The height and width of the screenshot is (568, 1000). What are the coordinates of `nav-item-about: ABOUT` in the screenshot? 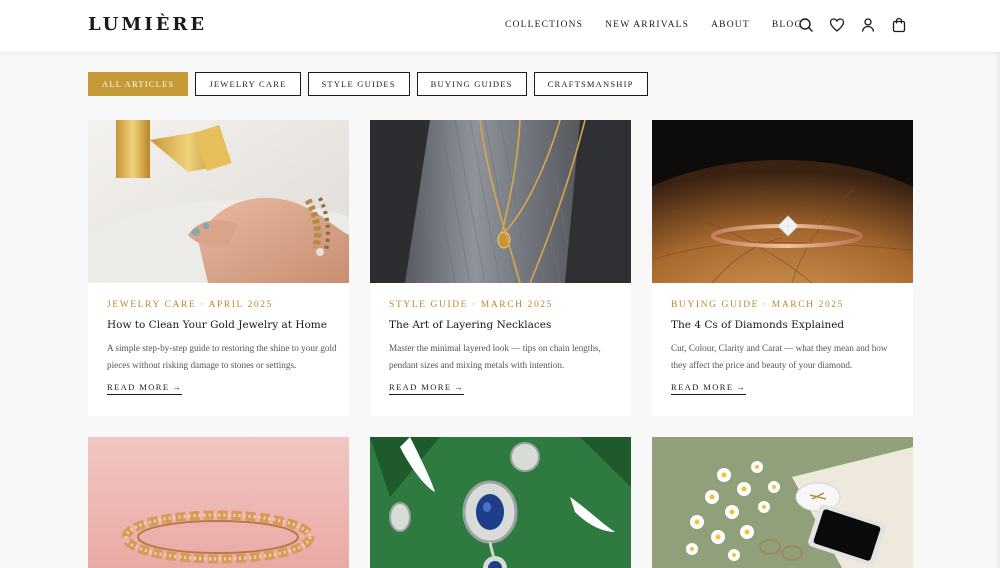 It's located at (730, 25).